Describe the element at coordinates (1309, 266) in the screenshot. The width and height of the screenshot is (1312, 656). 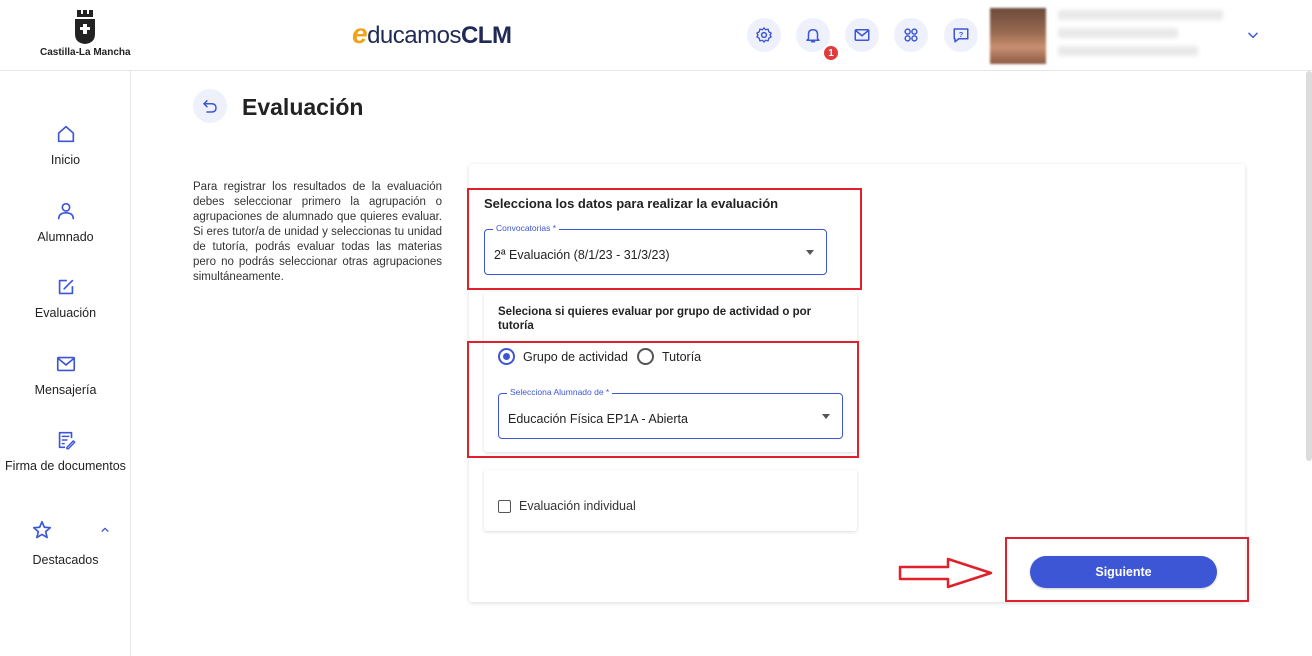
I see `scrollbar` at that location.